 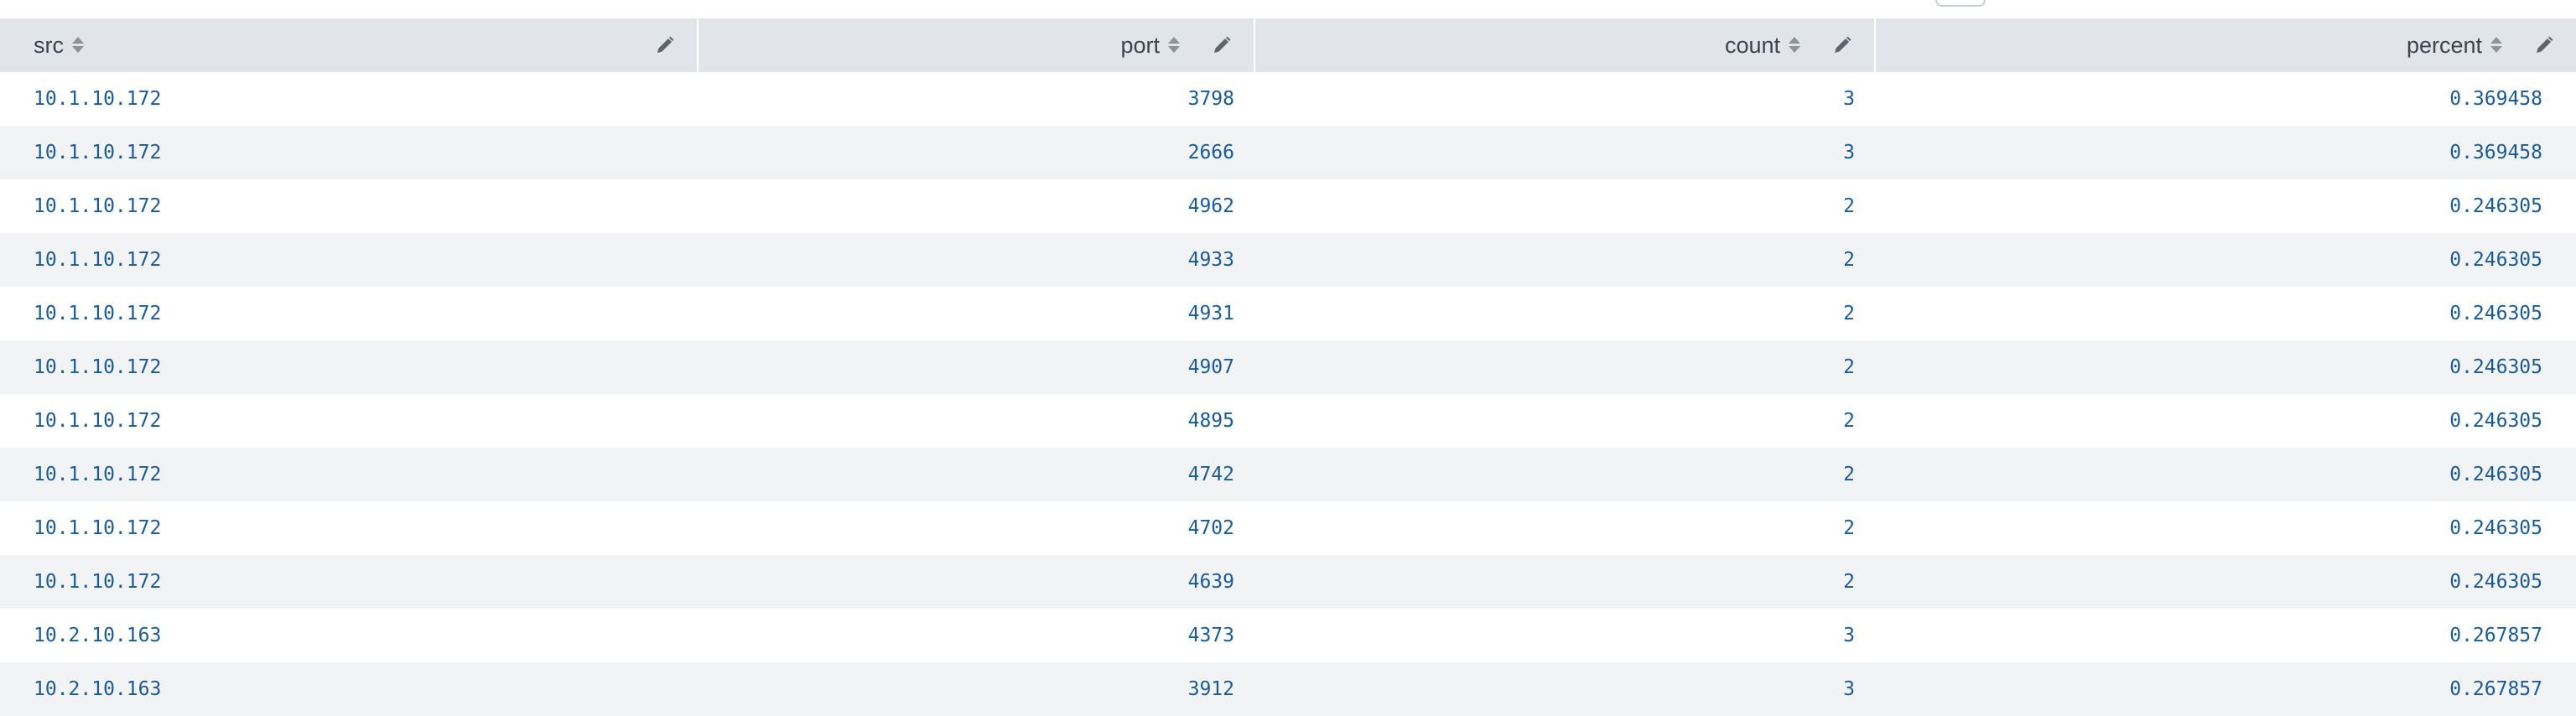 I want to click on column-header-label: percent, so click(x=2444, y=46).